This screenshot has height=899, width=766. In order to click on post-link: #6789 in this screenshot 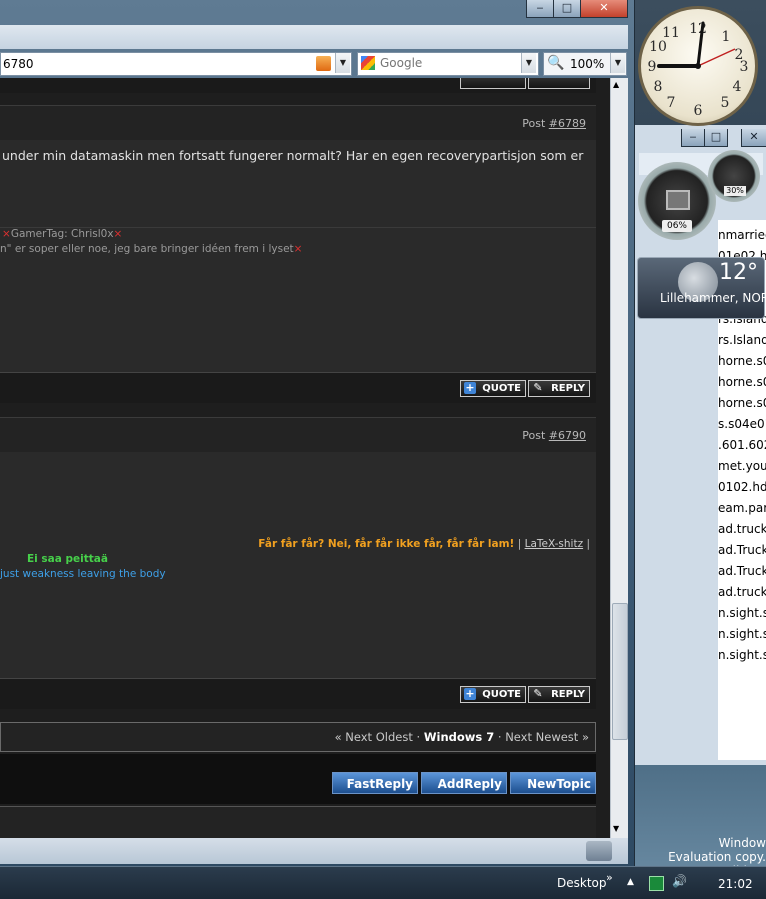, I will do `click(567, 123)`.